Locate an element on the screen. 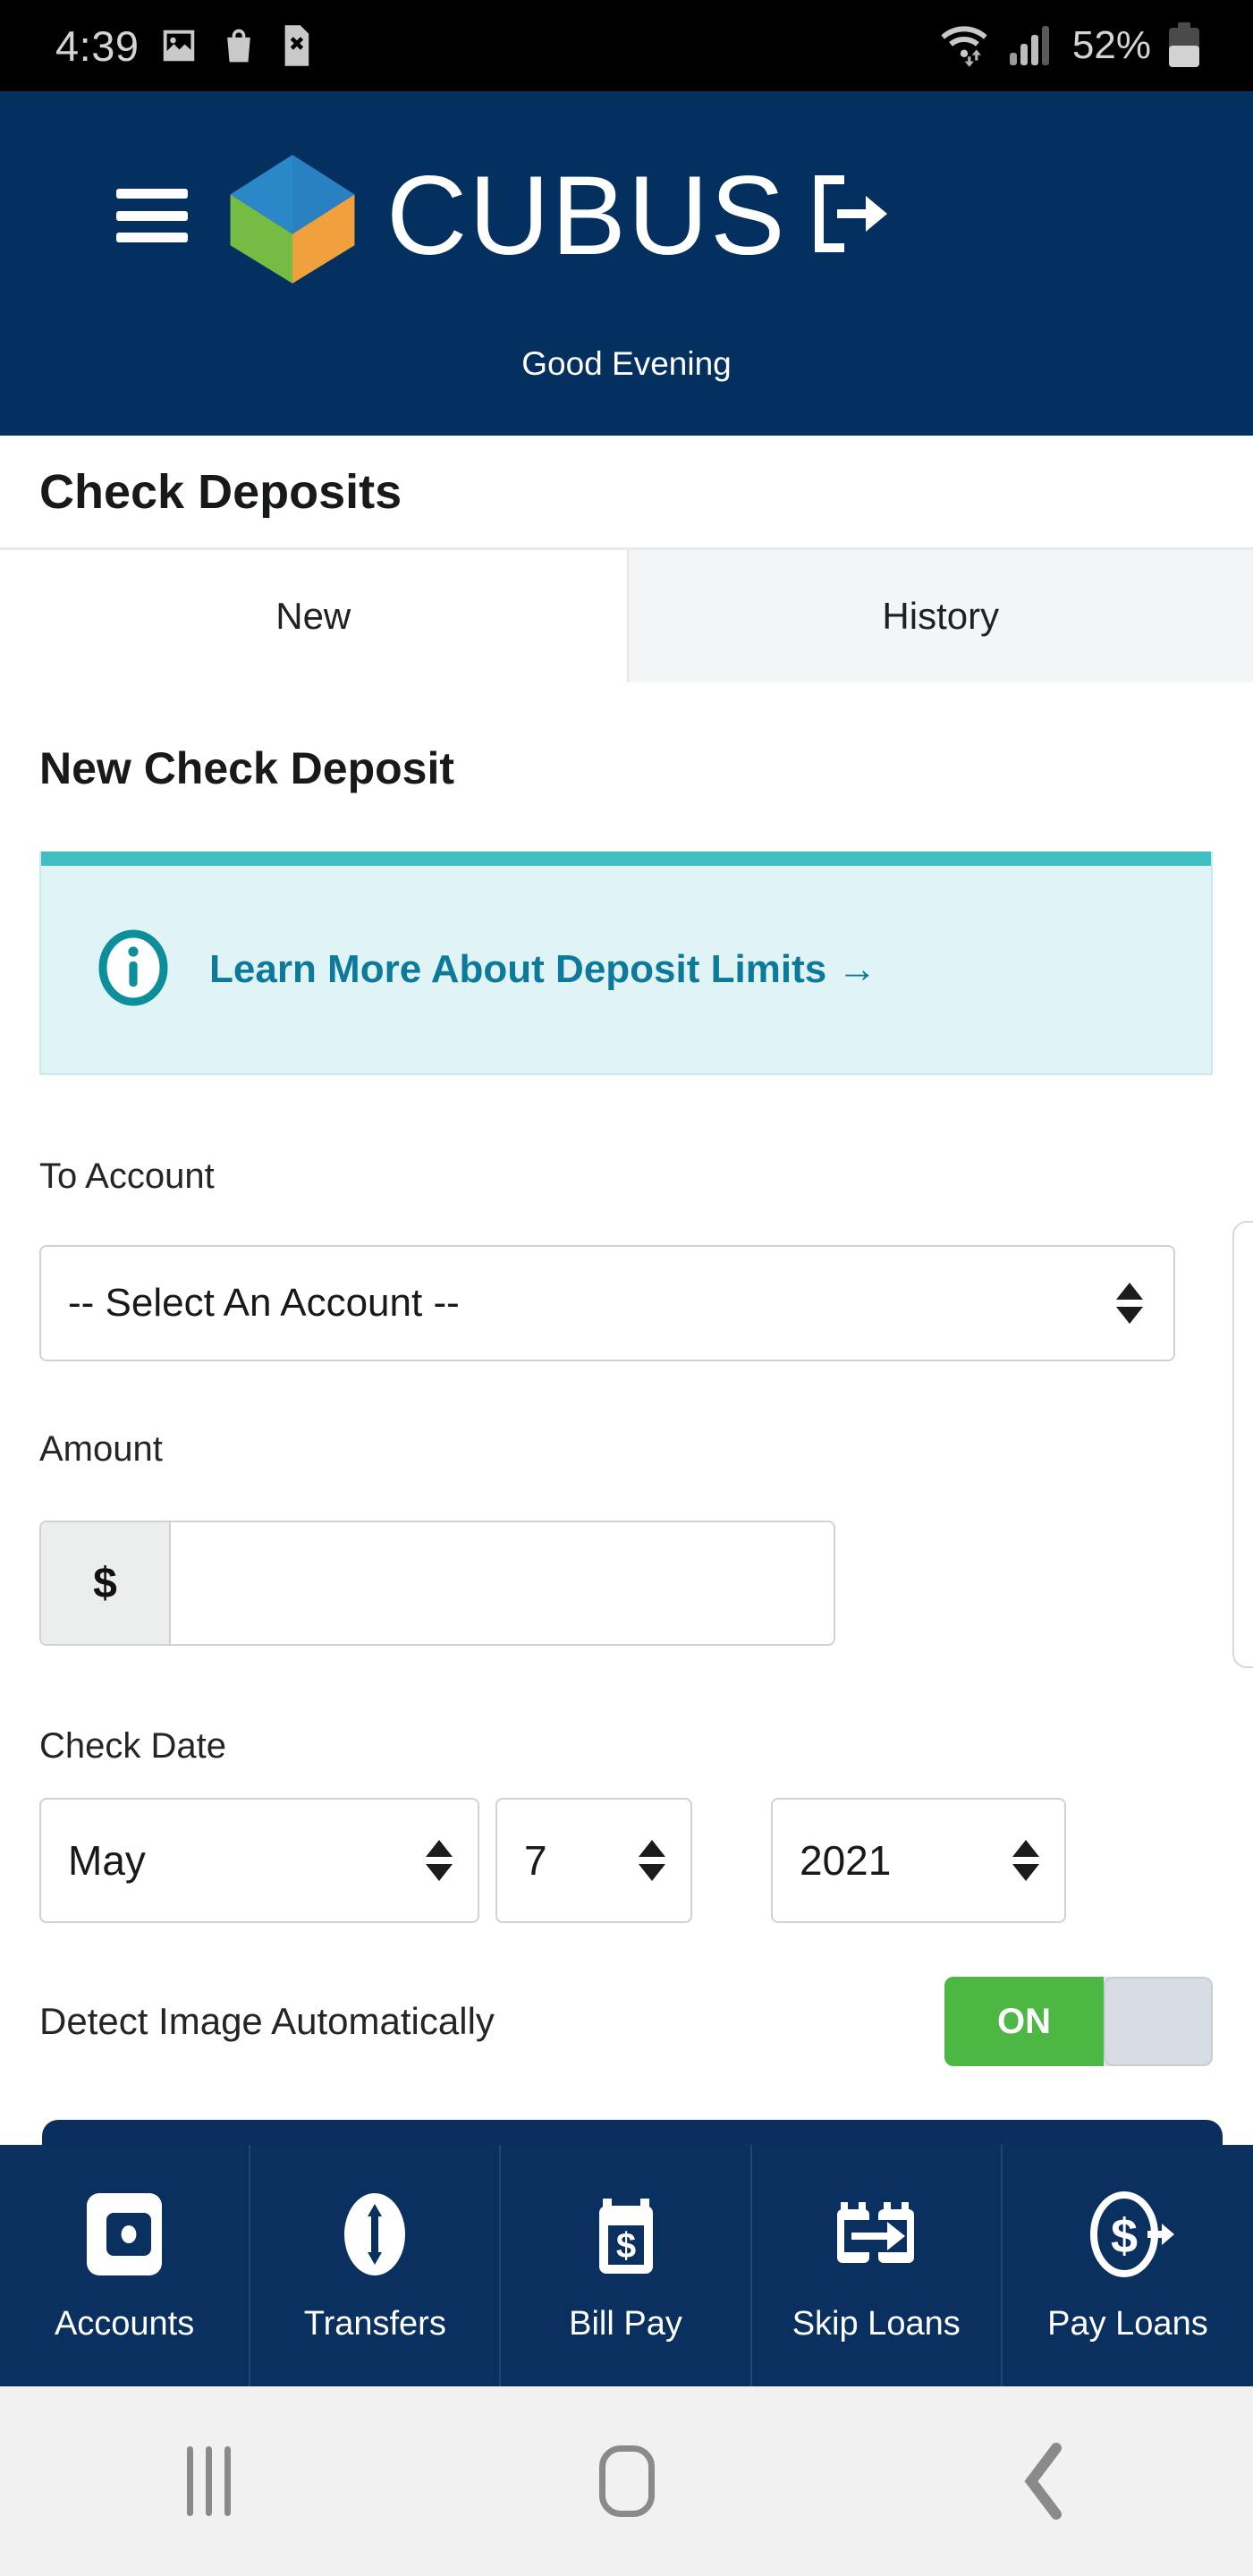 The height and width of the screenshot is (2576, 1253). status-bar-left: 4:39 is located at coordinates (156, 46).